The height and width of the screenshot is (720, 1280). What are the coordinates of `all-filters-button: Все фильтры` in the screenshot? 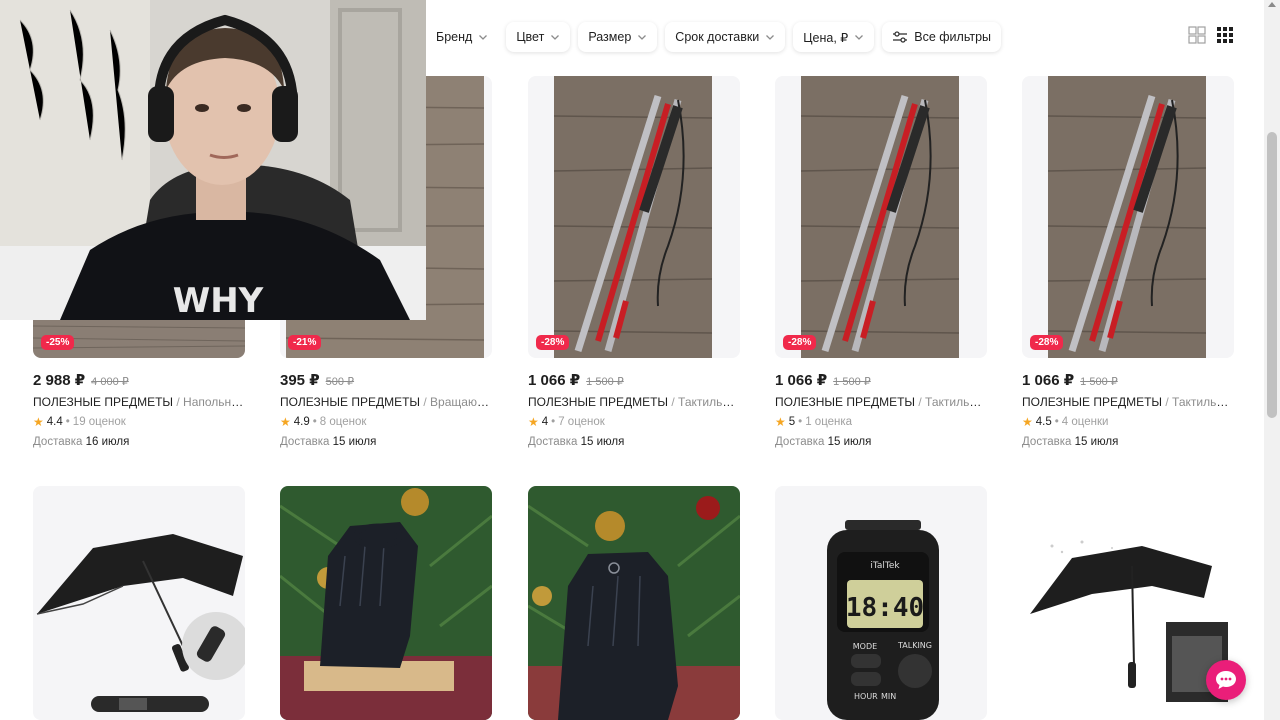 It's located at (942, 37).